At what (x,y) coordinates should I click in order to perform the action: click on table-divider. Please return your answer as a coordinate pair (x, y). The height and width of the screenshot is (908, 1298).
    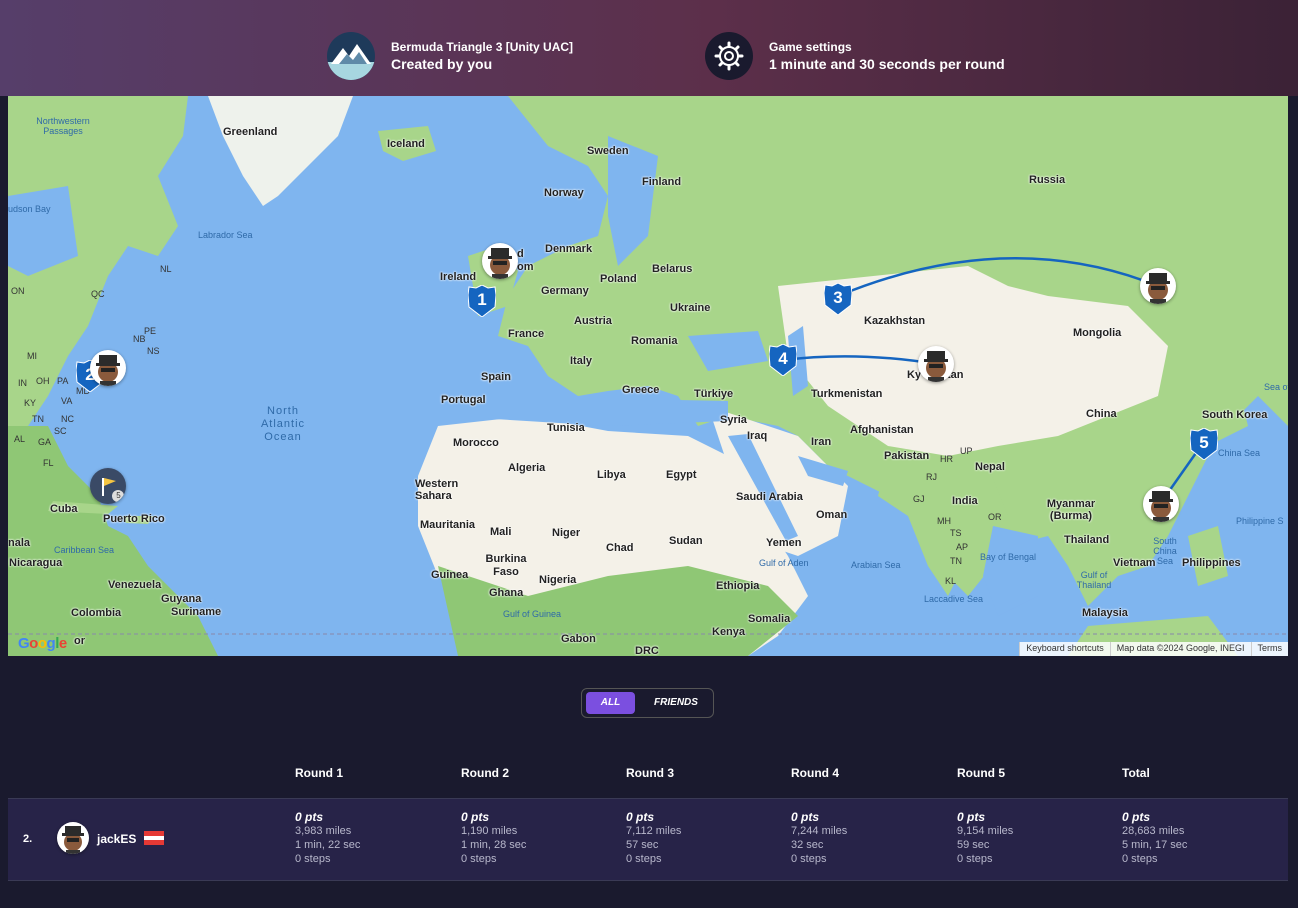
    Looking at the image, I should click on (648, 880).